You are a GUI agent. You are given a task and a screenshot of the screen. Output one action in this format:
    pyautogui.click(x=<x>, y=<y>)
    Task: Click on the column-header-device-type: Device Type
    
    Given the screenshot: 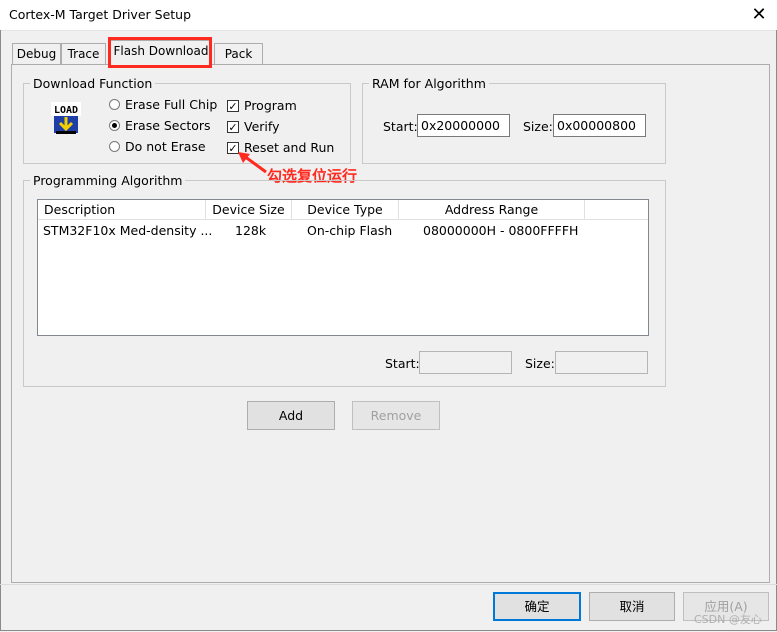 What is the action you would take?
    pyautogui.click(x=345, y=210)
    